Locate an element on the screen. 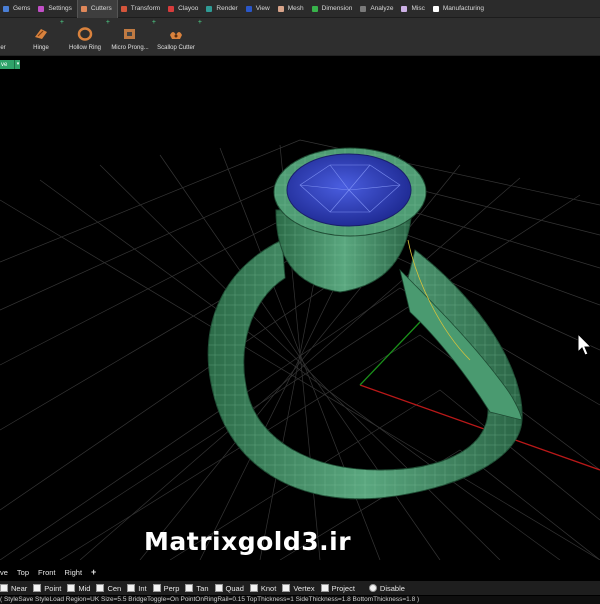  micro-prong-icon is located at coordinates (129, 34).